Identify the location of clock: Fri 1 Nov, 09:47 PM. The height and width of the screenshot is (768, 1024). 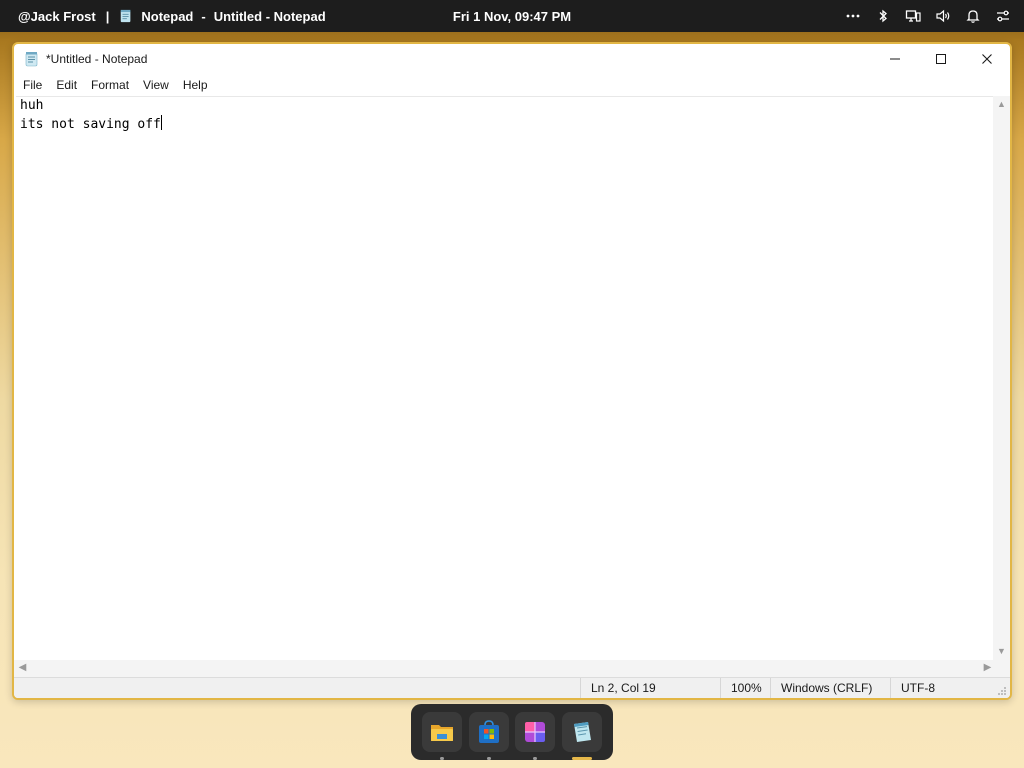
(512, 16).